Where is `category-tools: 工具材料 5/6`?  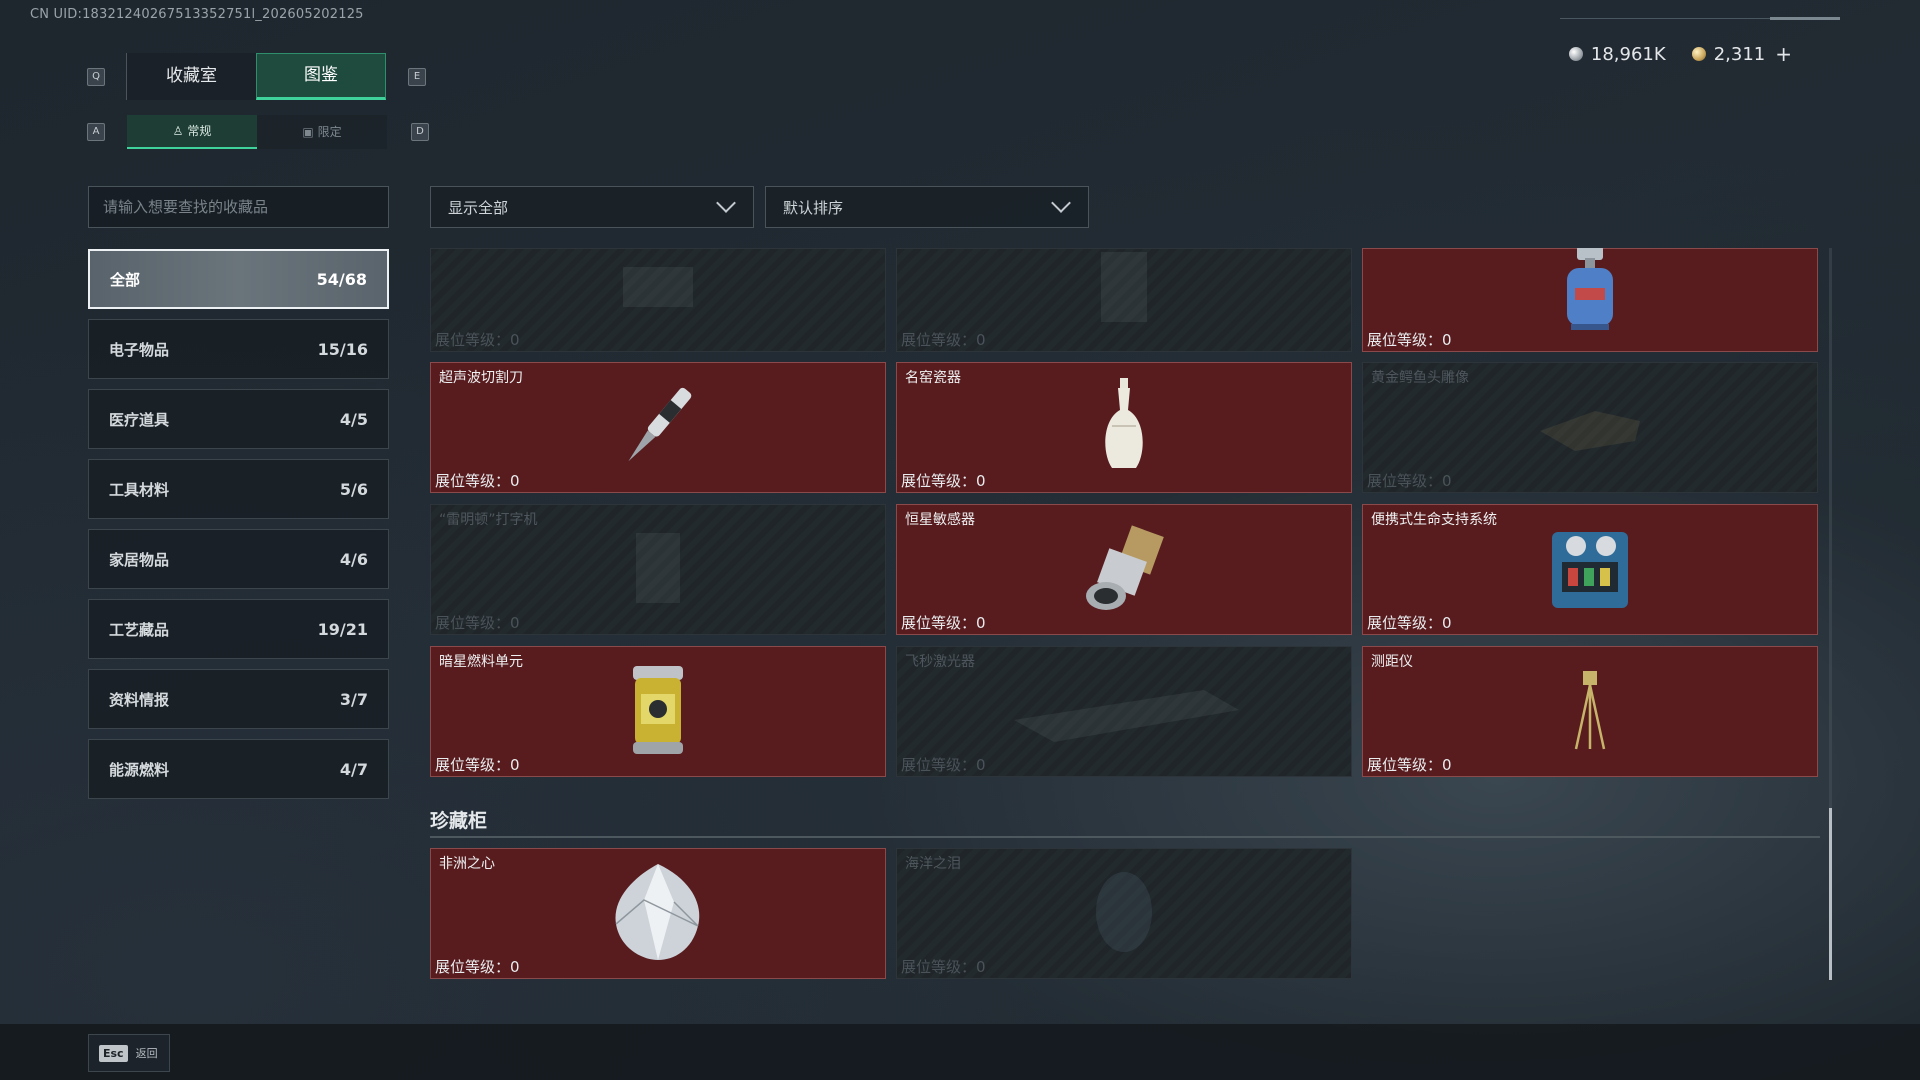 category-tools: 工具材料 5/6 is located at coordinates (238, 489).